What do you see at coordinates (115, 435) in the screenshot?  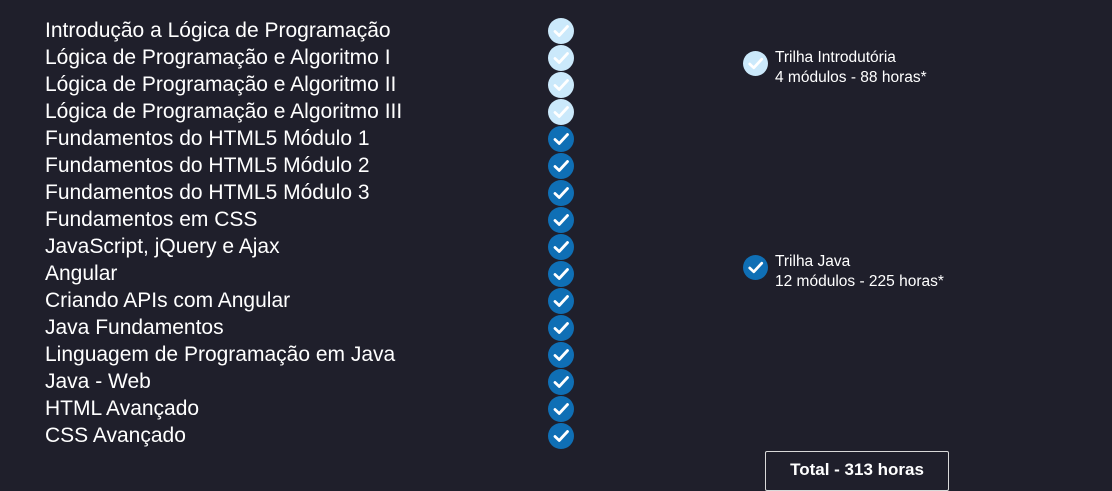 I see `course-title: CSS Avançado` at bounding box center [115, 435].